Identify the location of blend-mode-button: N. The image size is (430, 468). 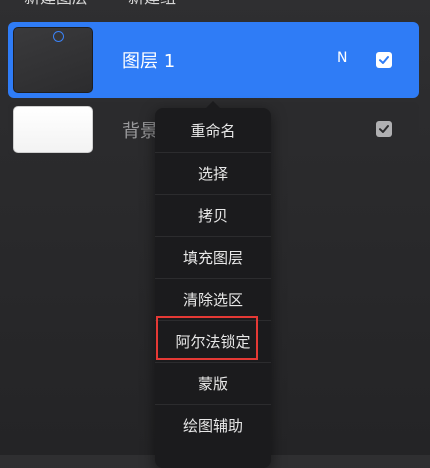
(342, 58).